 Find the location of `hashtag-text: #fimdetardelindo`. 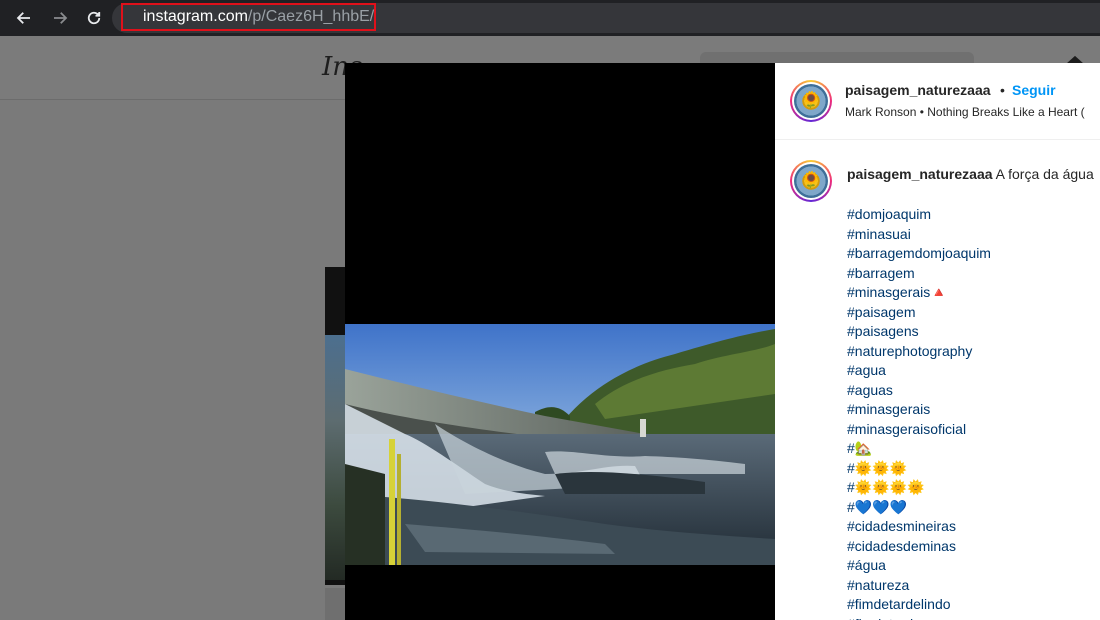

hashtag-text: #fimdetardelindo is located at coordinates (899, 604).